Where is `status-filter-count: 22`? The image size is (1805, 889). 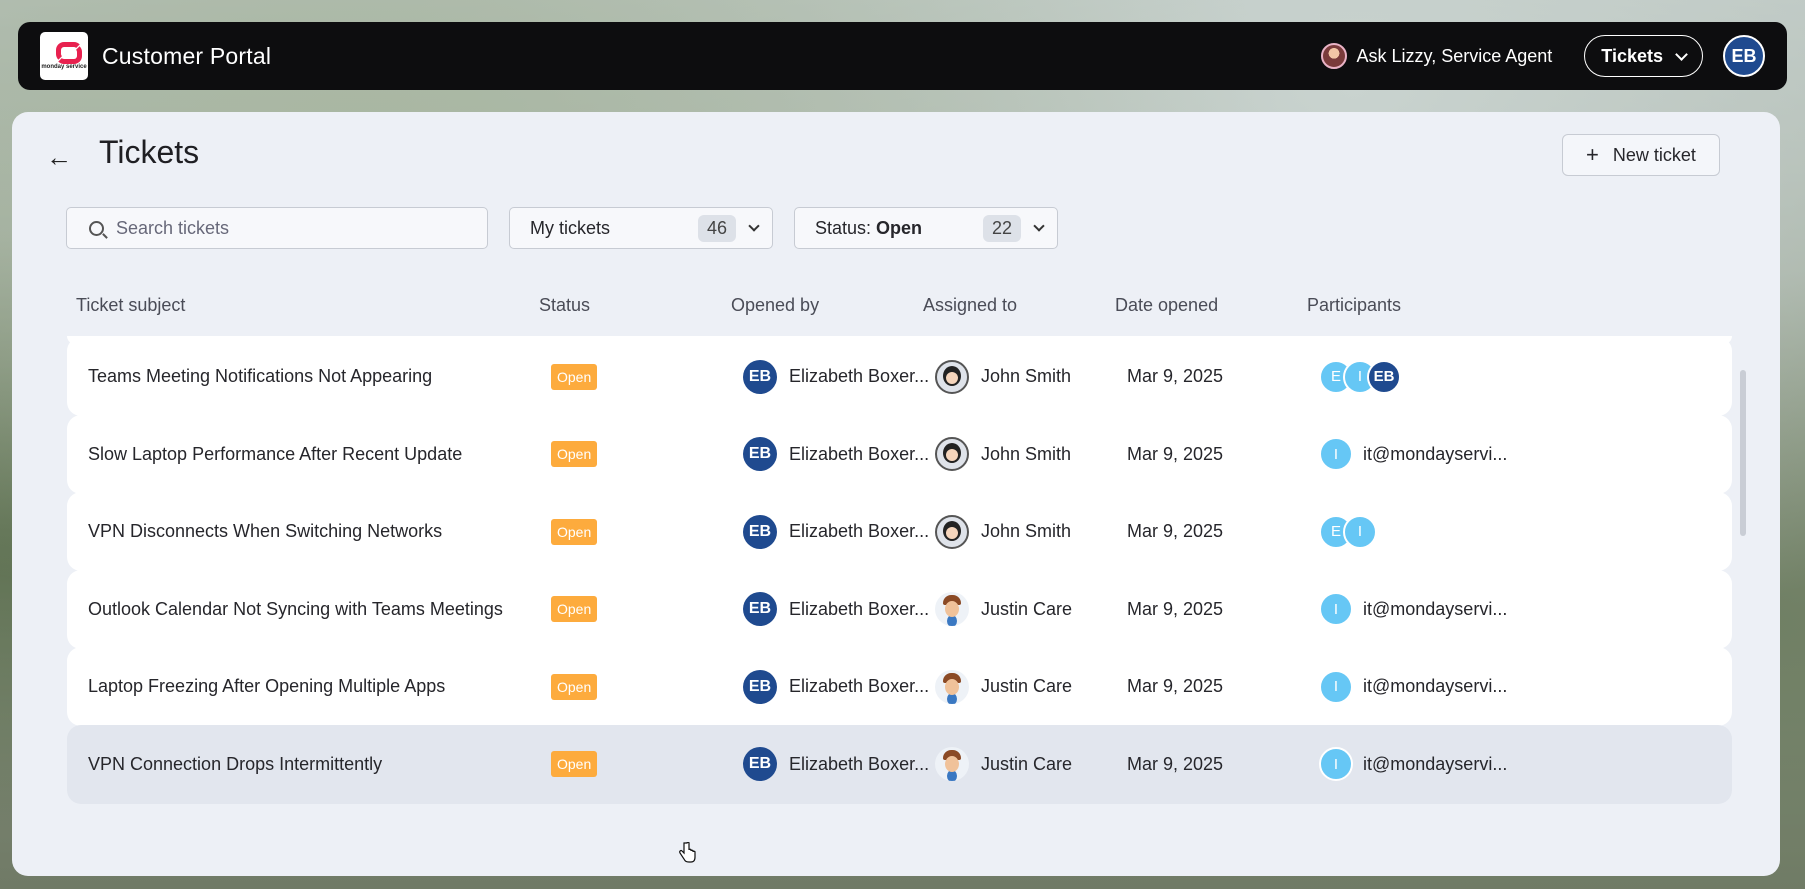
status-filter-count: 22 is located at coordinates (1001, 228).